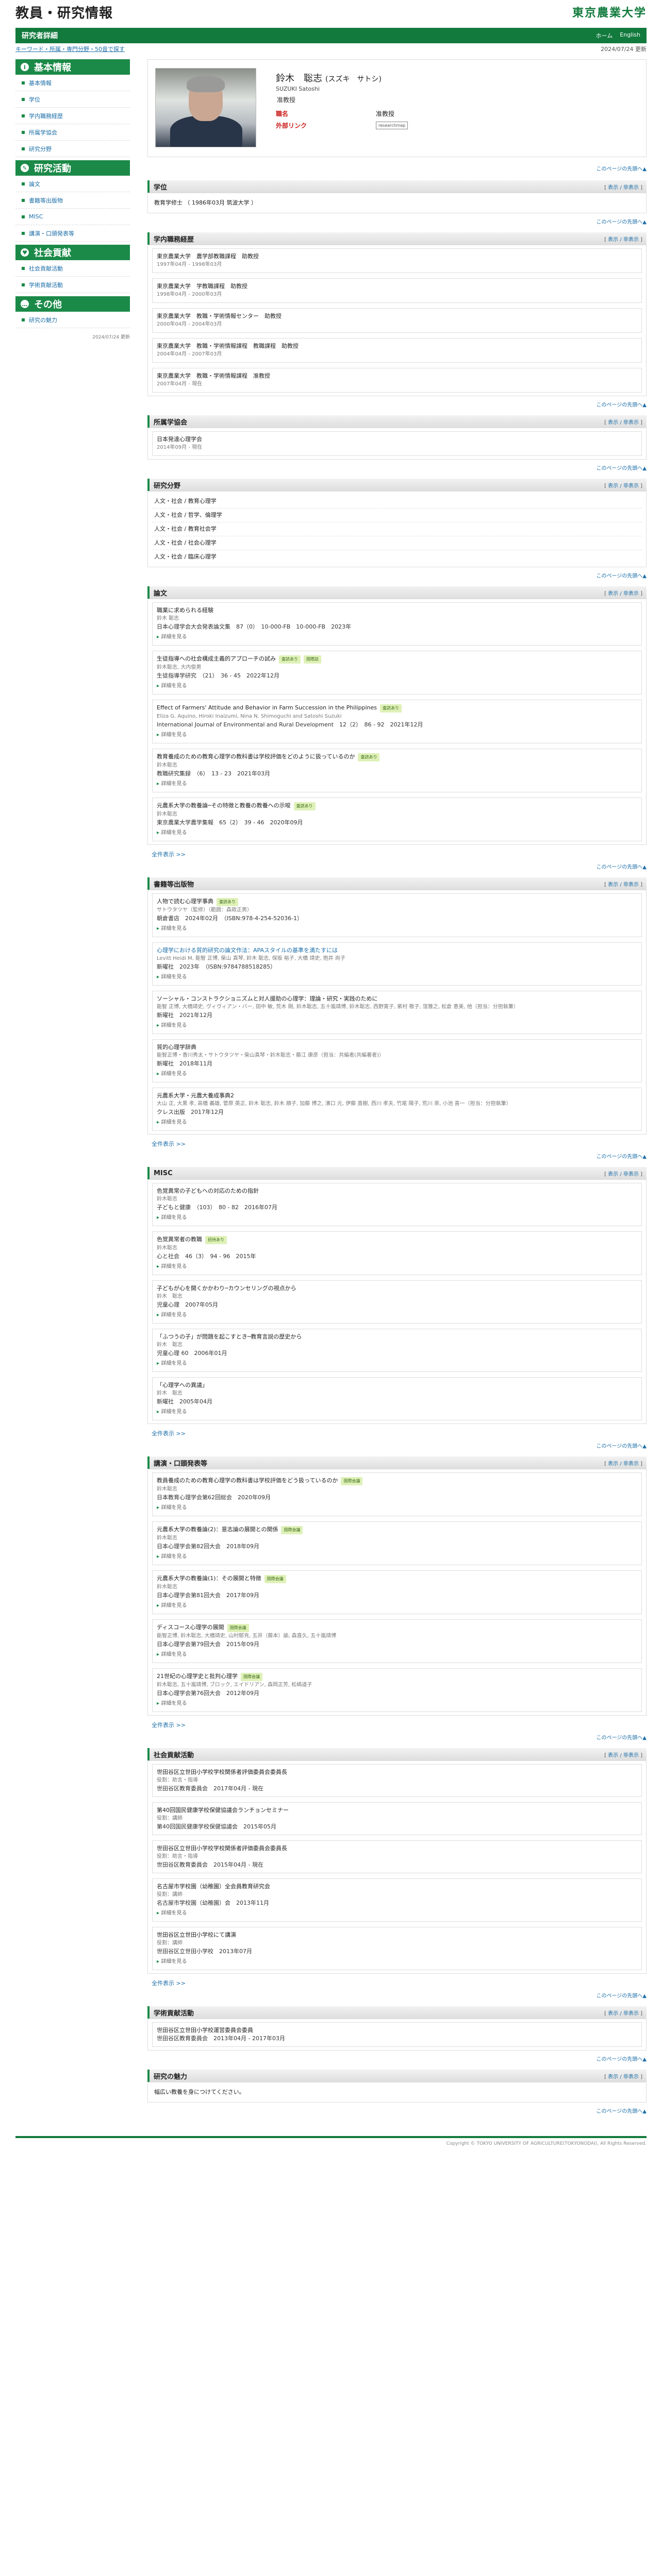 The height and width of the screenshot is (2576, 662). I want to click on breadcrumb: キーワード・所属・専門分野・50音で探す, so click(70, 49).